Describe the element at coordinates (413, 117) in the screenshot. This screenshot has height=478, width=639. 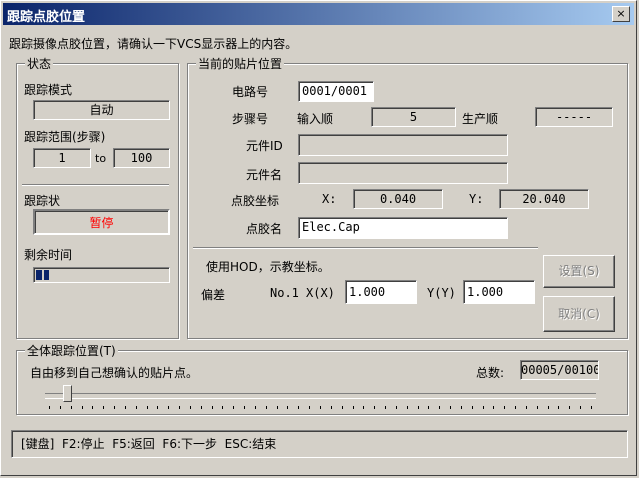
I see `input-order-value: 5` at that location.